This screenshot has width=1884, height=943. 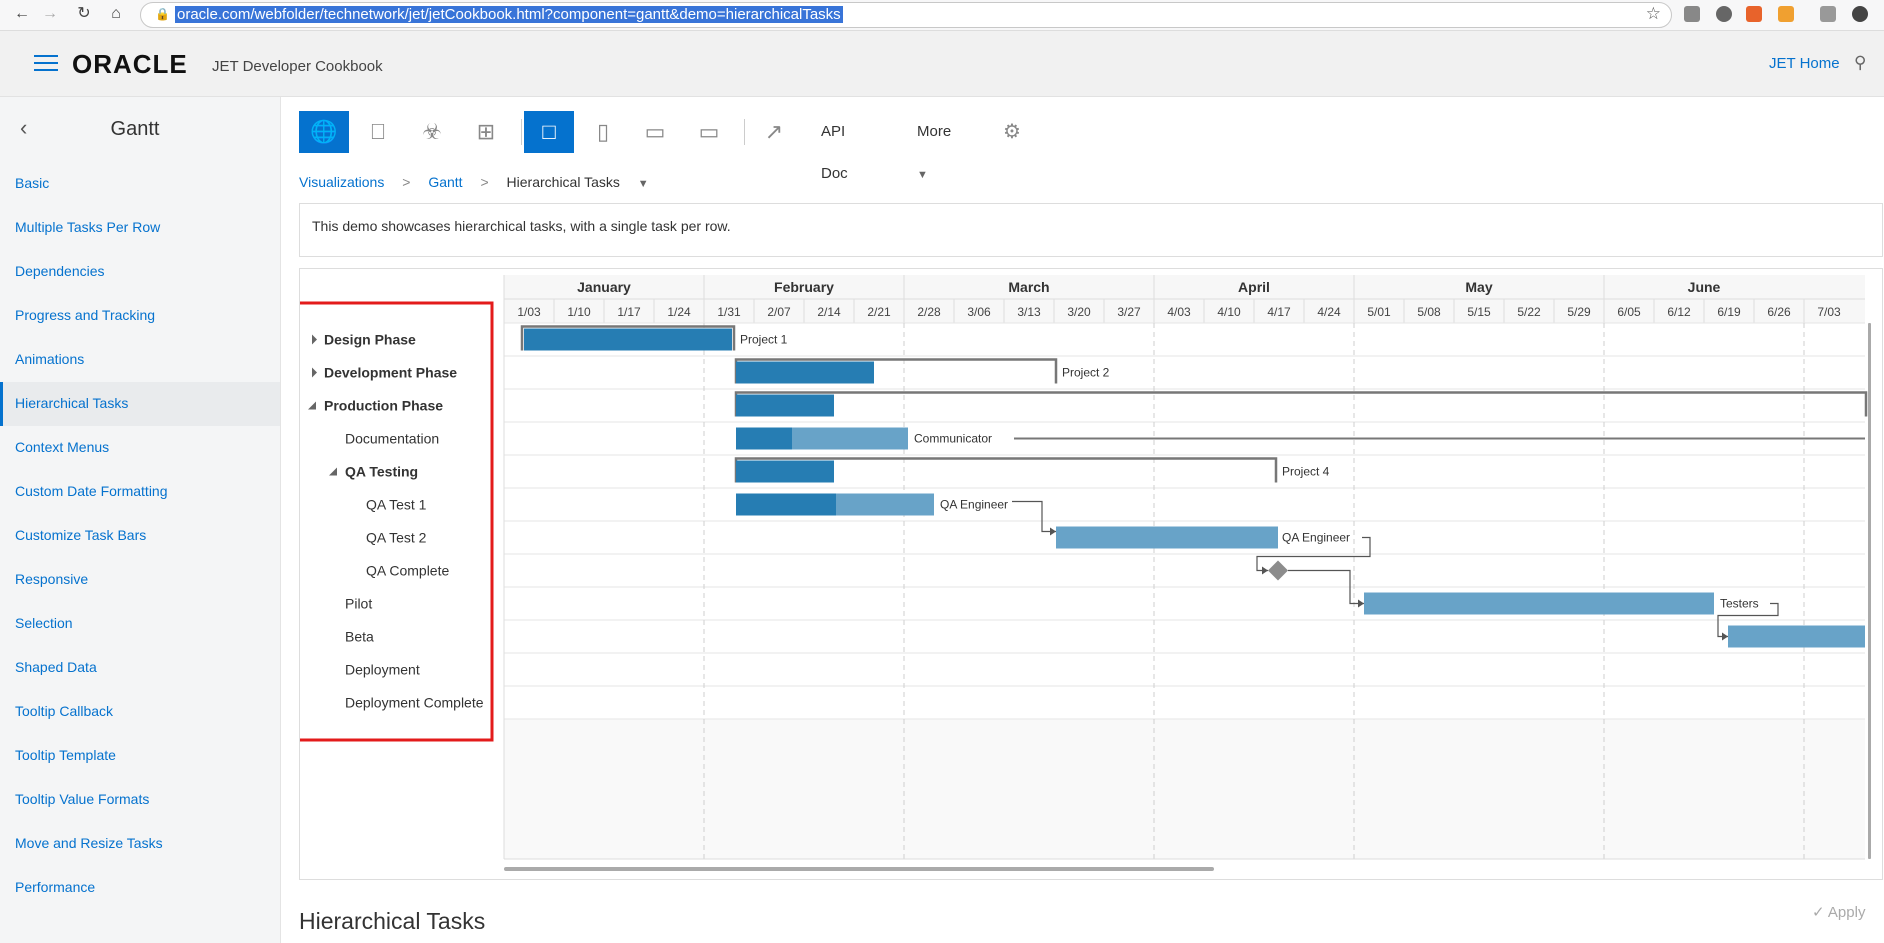 What do you see at coordinates (140, 756) in the screenshot?
I see `sidebar-item: Tooltip Template` at bounding box center [140, 756].